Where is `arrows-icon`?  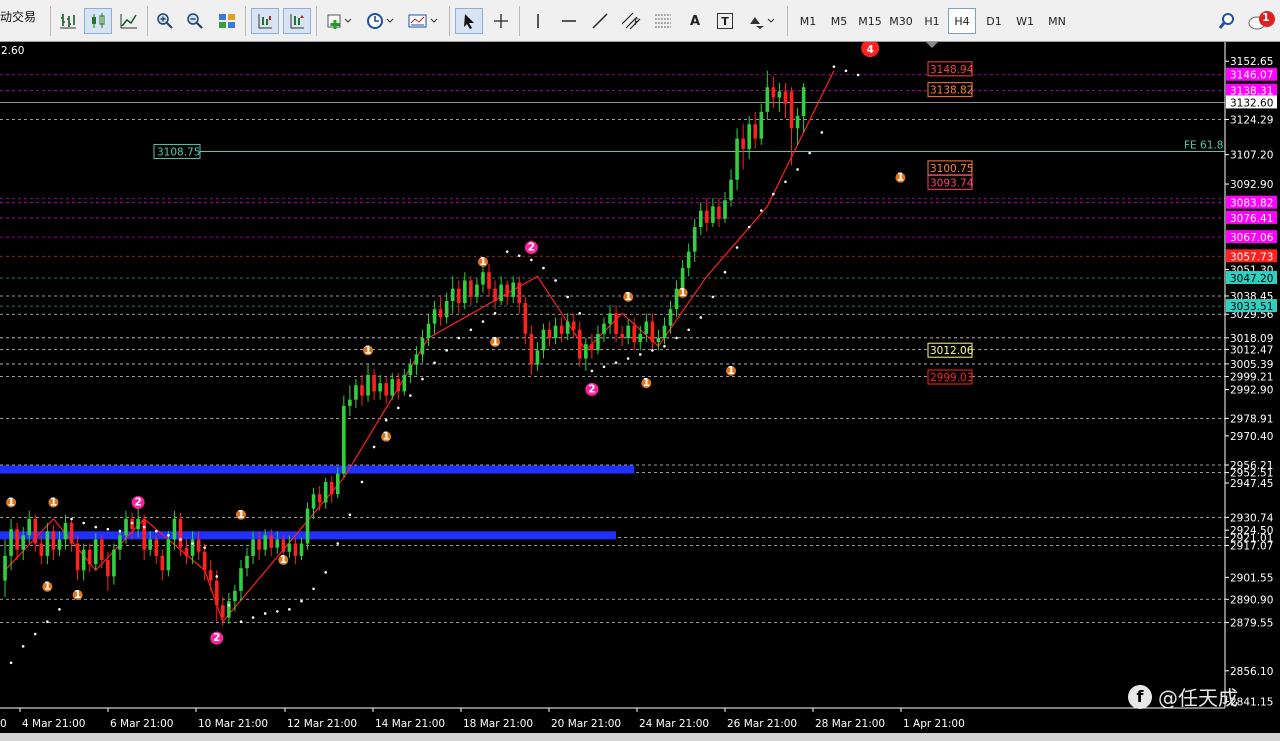 arrows-icon is located at coordinates (761, 21).